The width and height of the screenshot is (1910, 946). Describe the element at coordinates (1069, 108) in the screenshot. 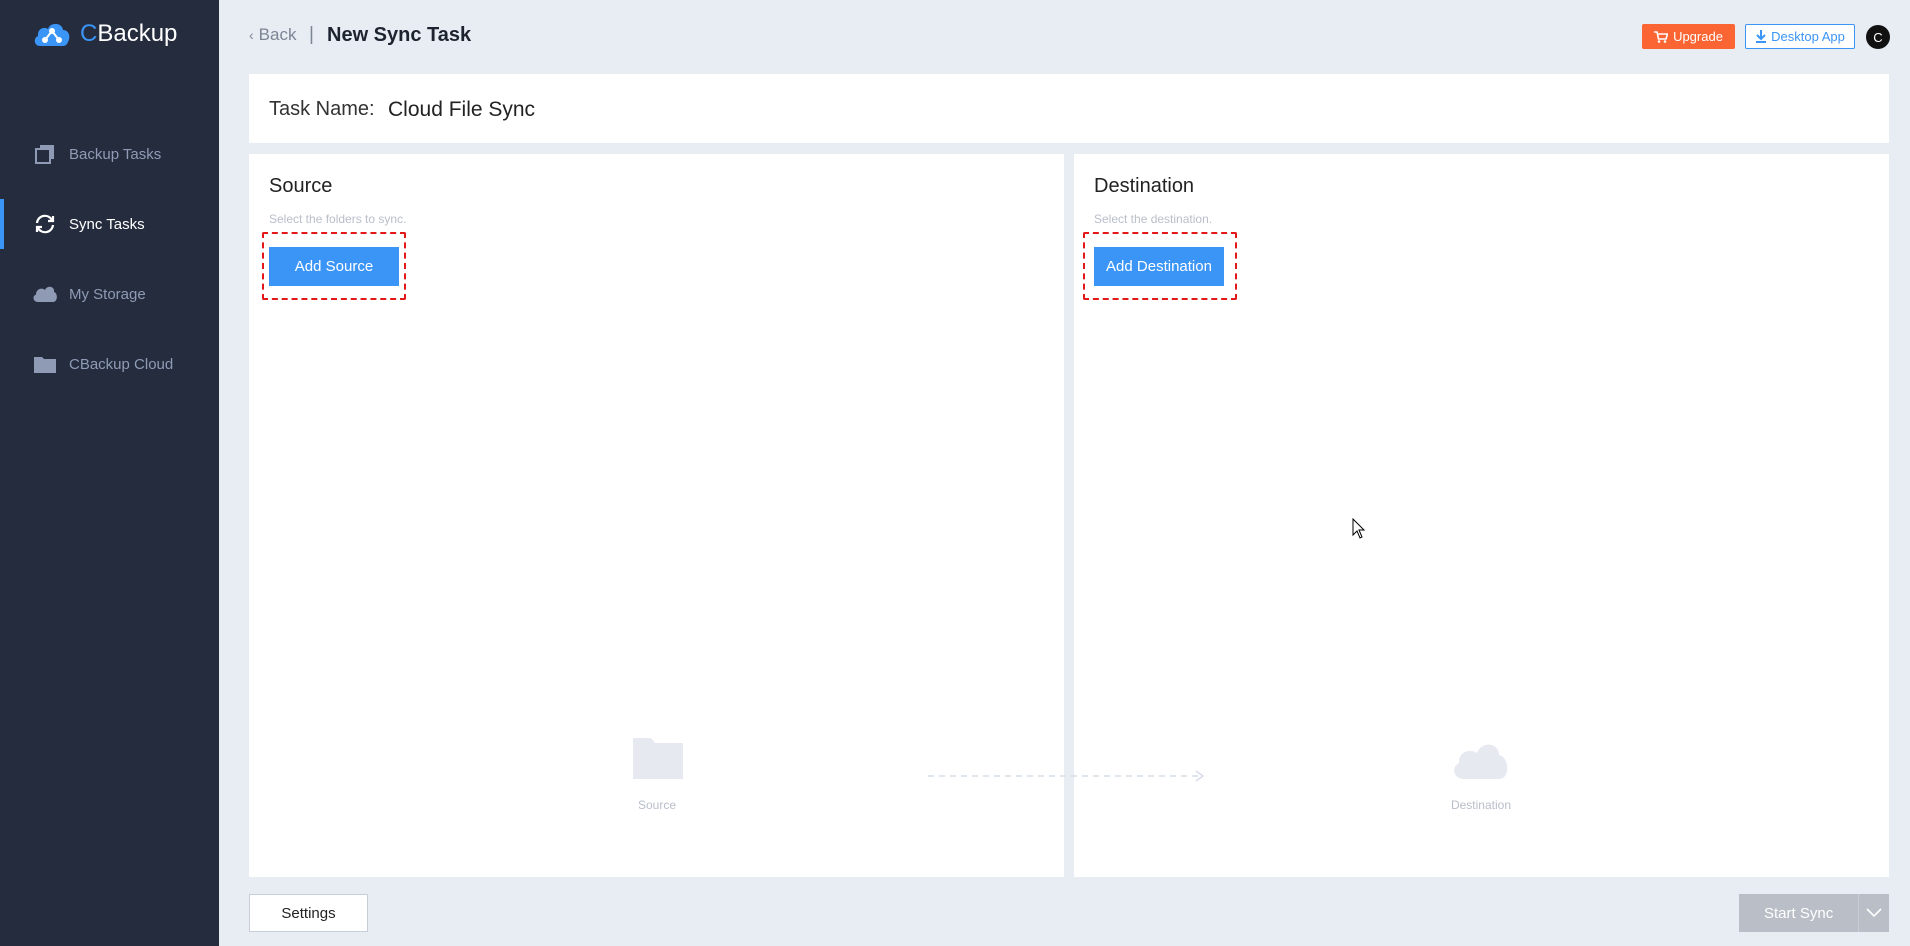

I see `task-name-bar: Task Name: Cloud File Sync` at that location.